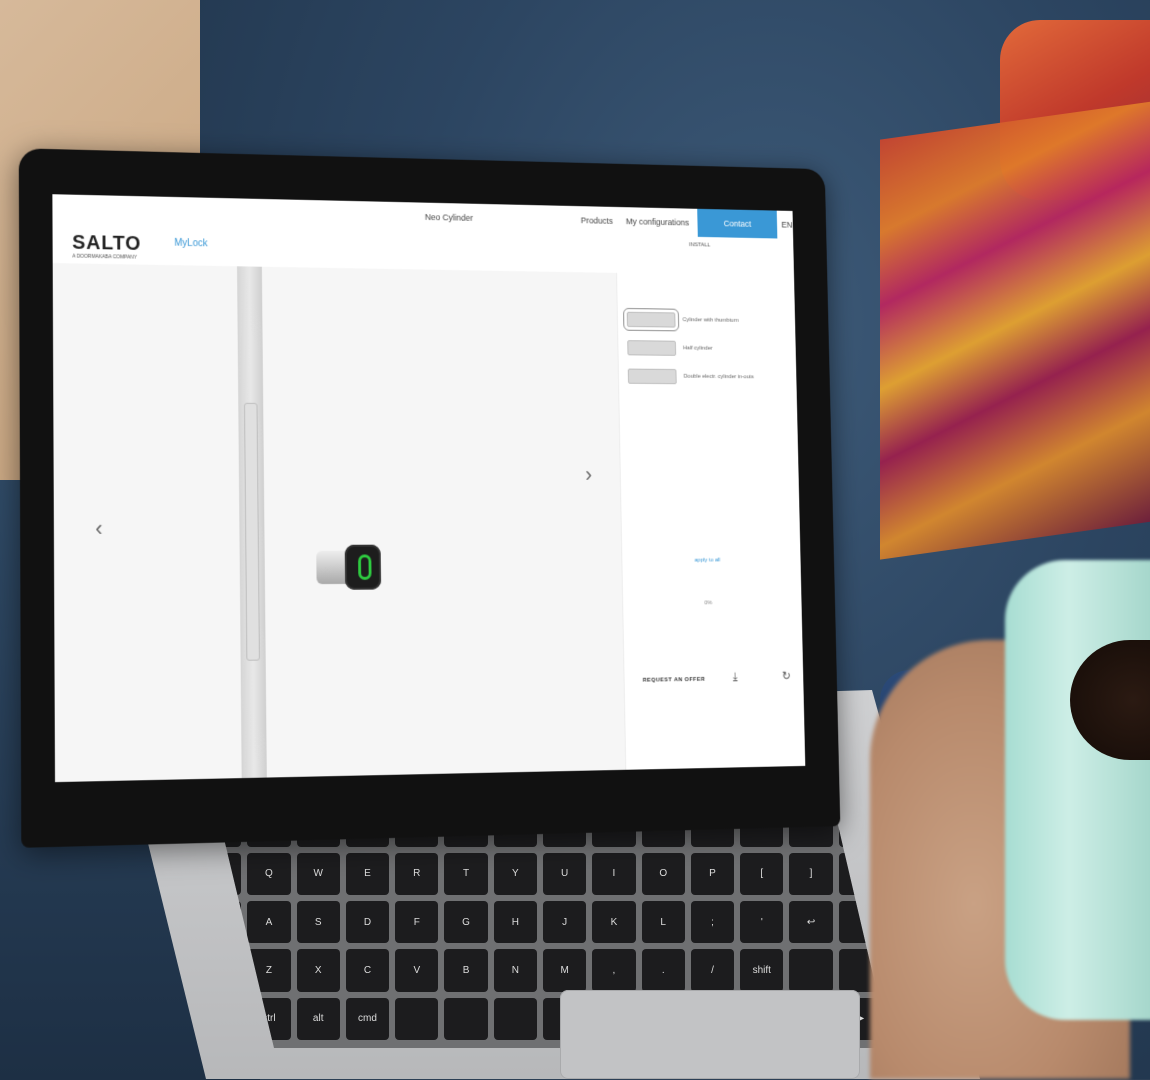  What do you see at coordinates (252, 531) in the screenshot?
I see `lock-plate` at bounding box center [252, 531].